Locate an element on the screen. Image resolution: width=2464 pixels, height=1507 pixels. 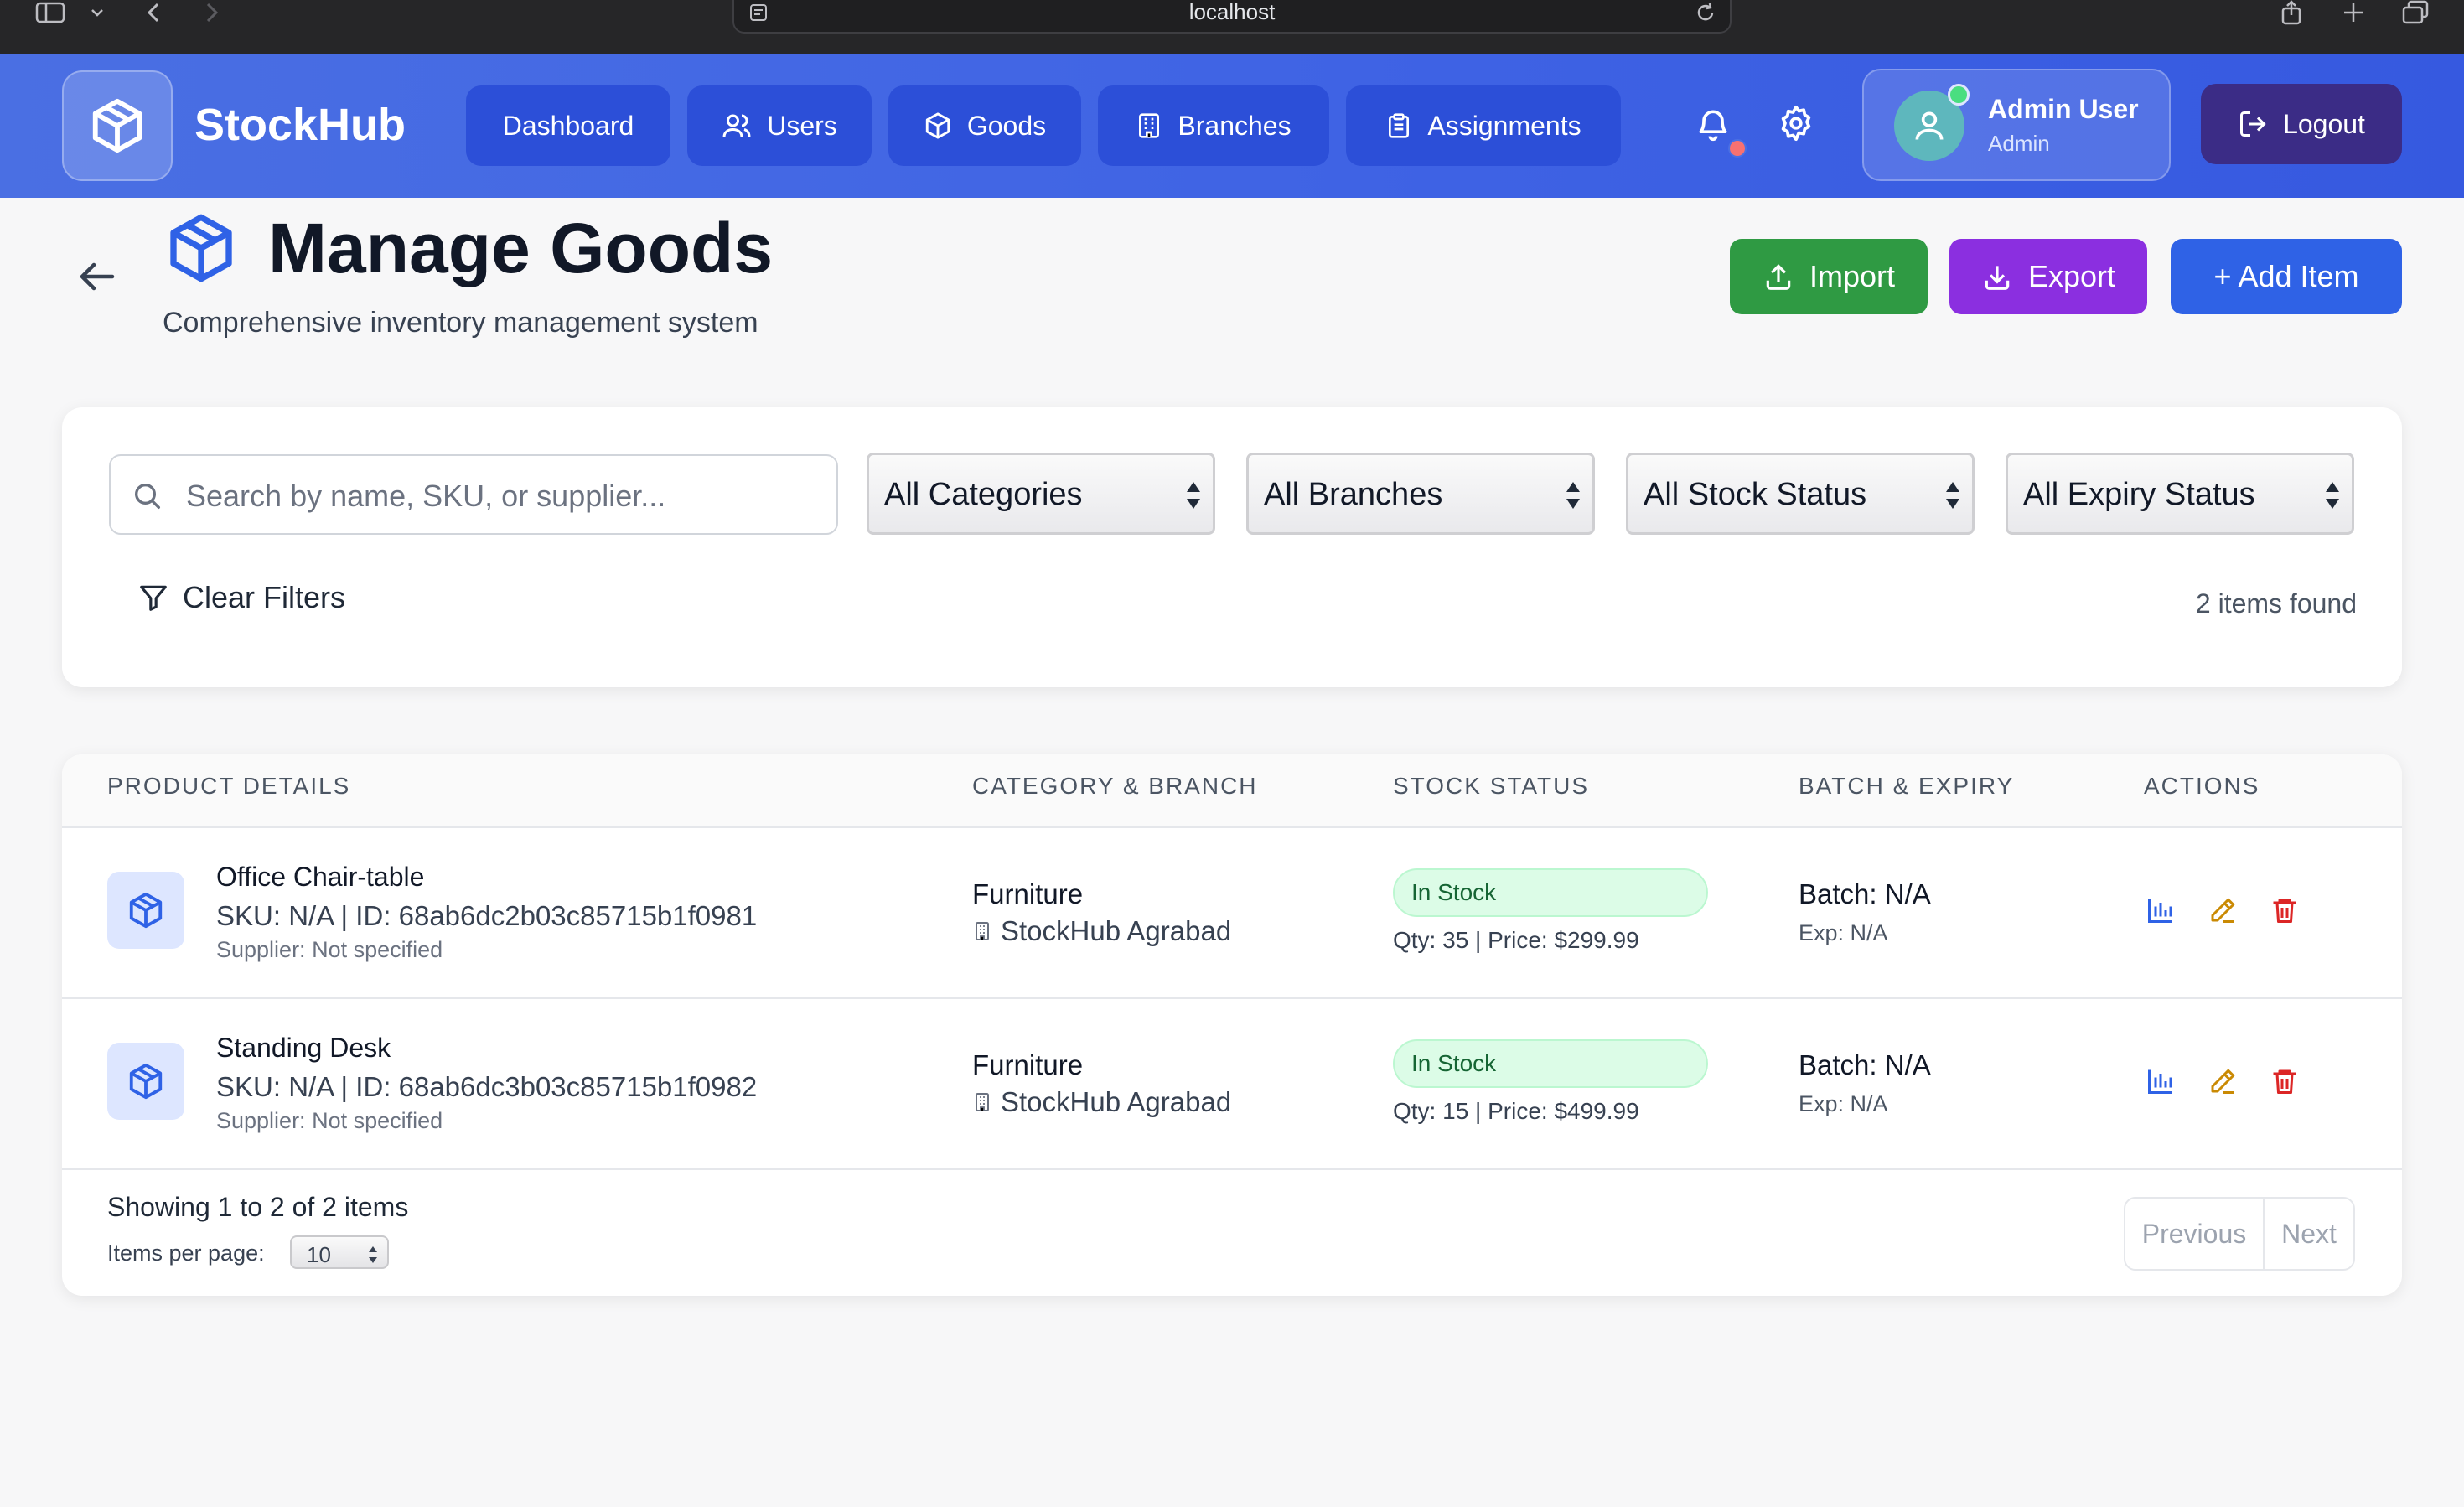
logout-icon is located at coordinates (2253, 124).